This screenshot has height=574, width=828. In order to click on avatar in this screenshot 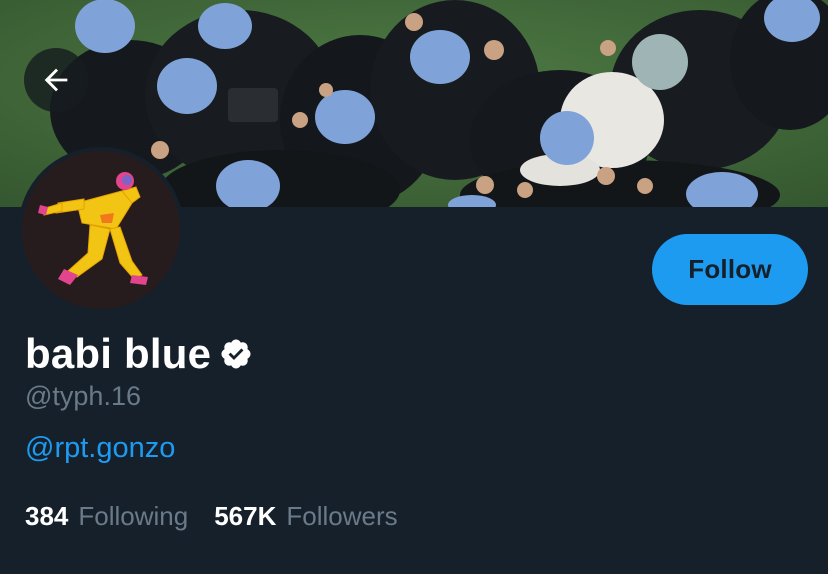, I will do `click(101, 230)`.